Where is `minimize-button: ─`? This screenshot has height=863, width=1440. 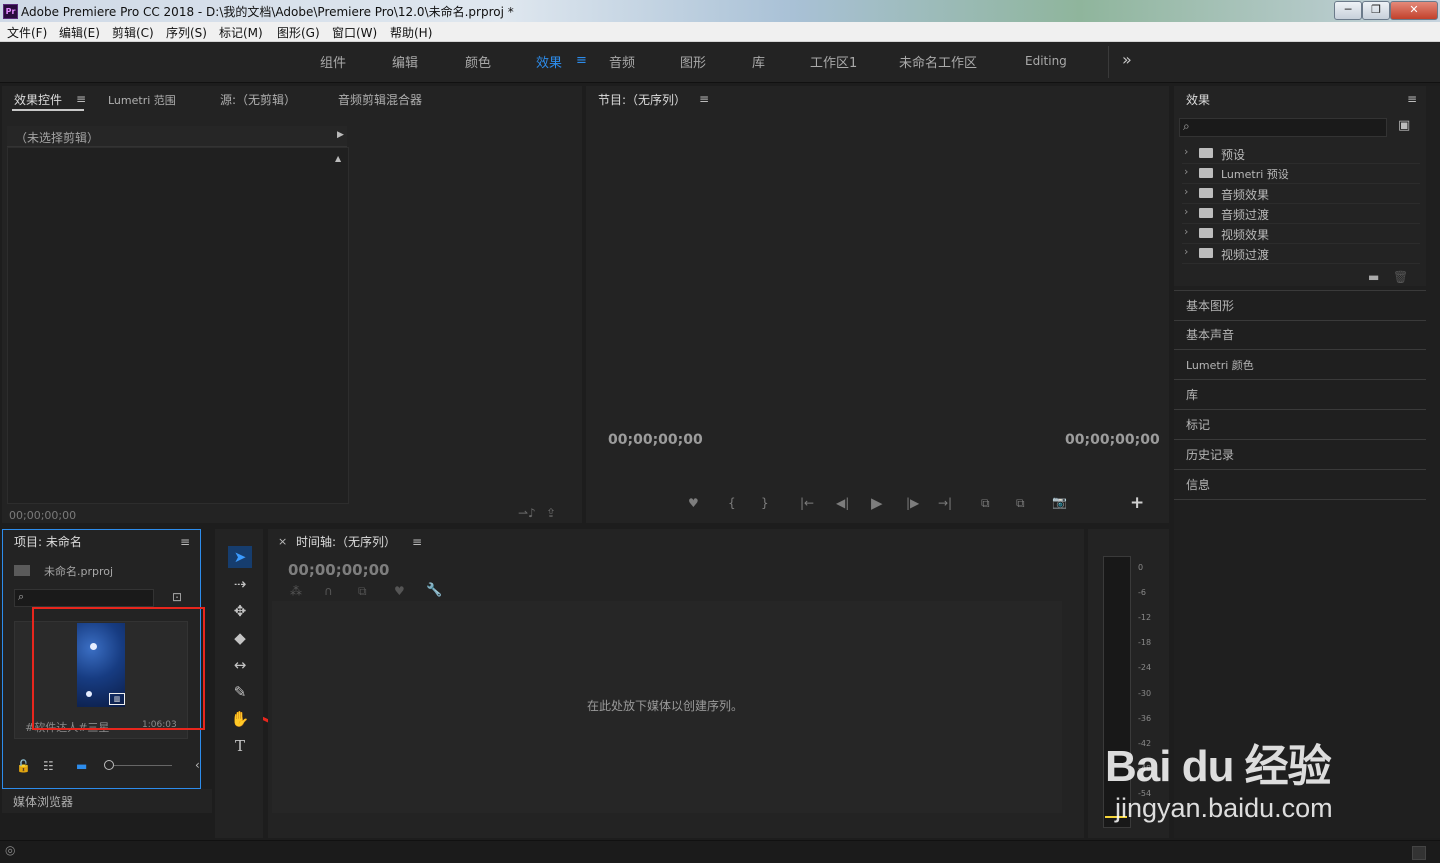 minimize-button: ─ is located at coordinates (1348, 10).